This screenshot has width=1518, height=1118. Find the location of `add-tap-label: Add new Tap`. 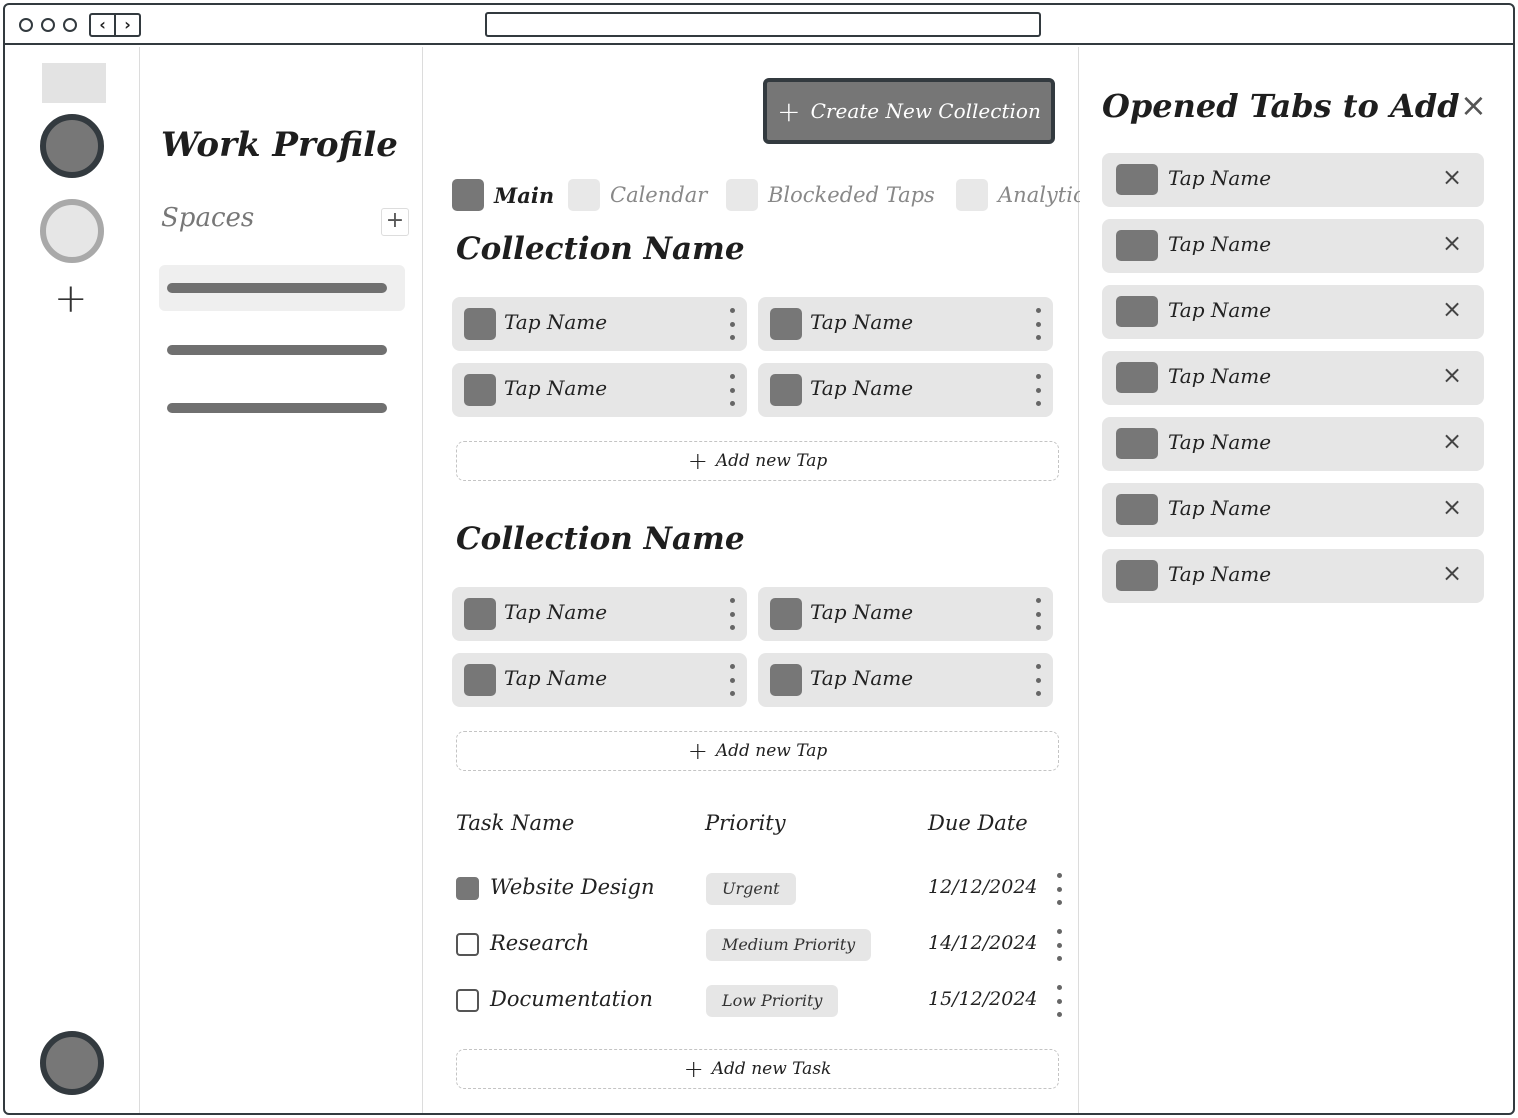

add-tap-label: Add new Tap is located at coordinates (771, 461).